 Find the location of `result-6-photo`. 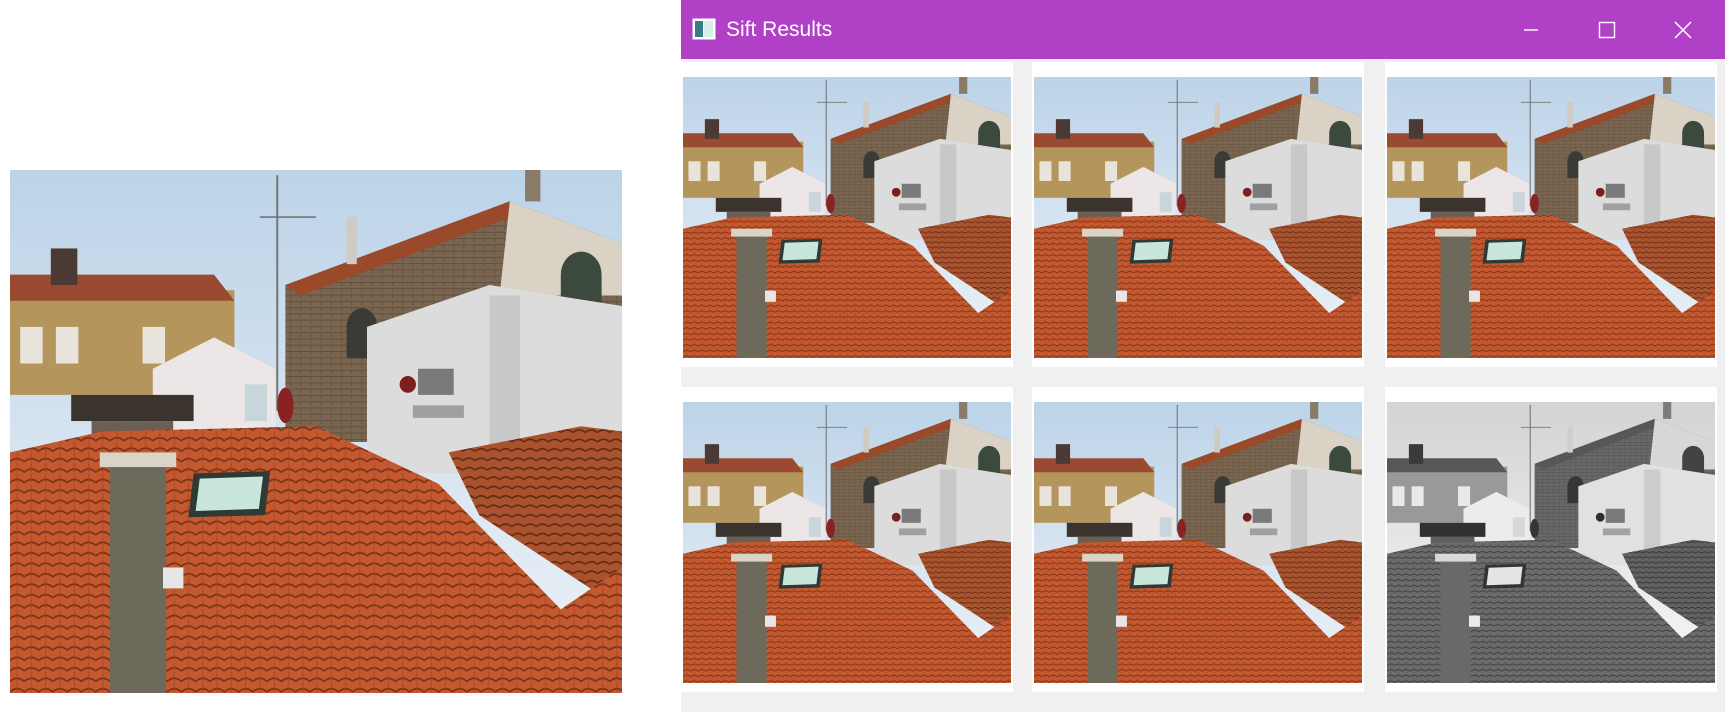

result-6-photo is located at coordinates (1551, 542).